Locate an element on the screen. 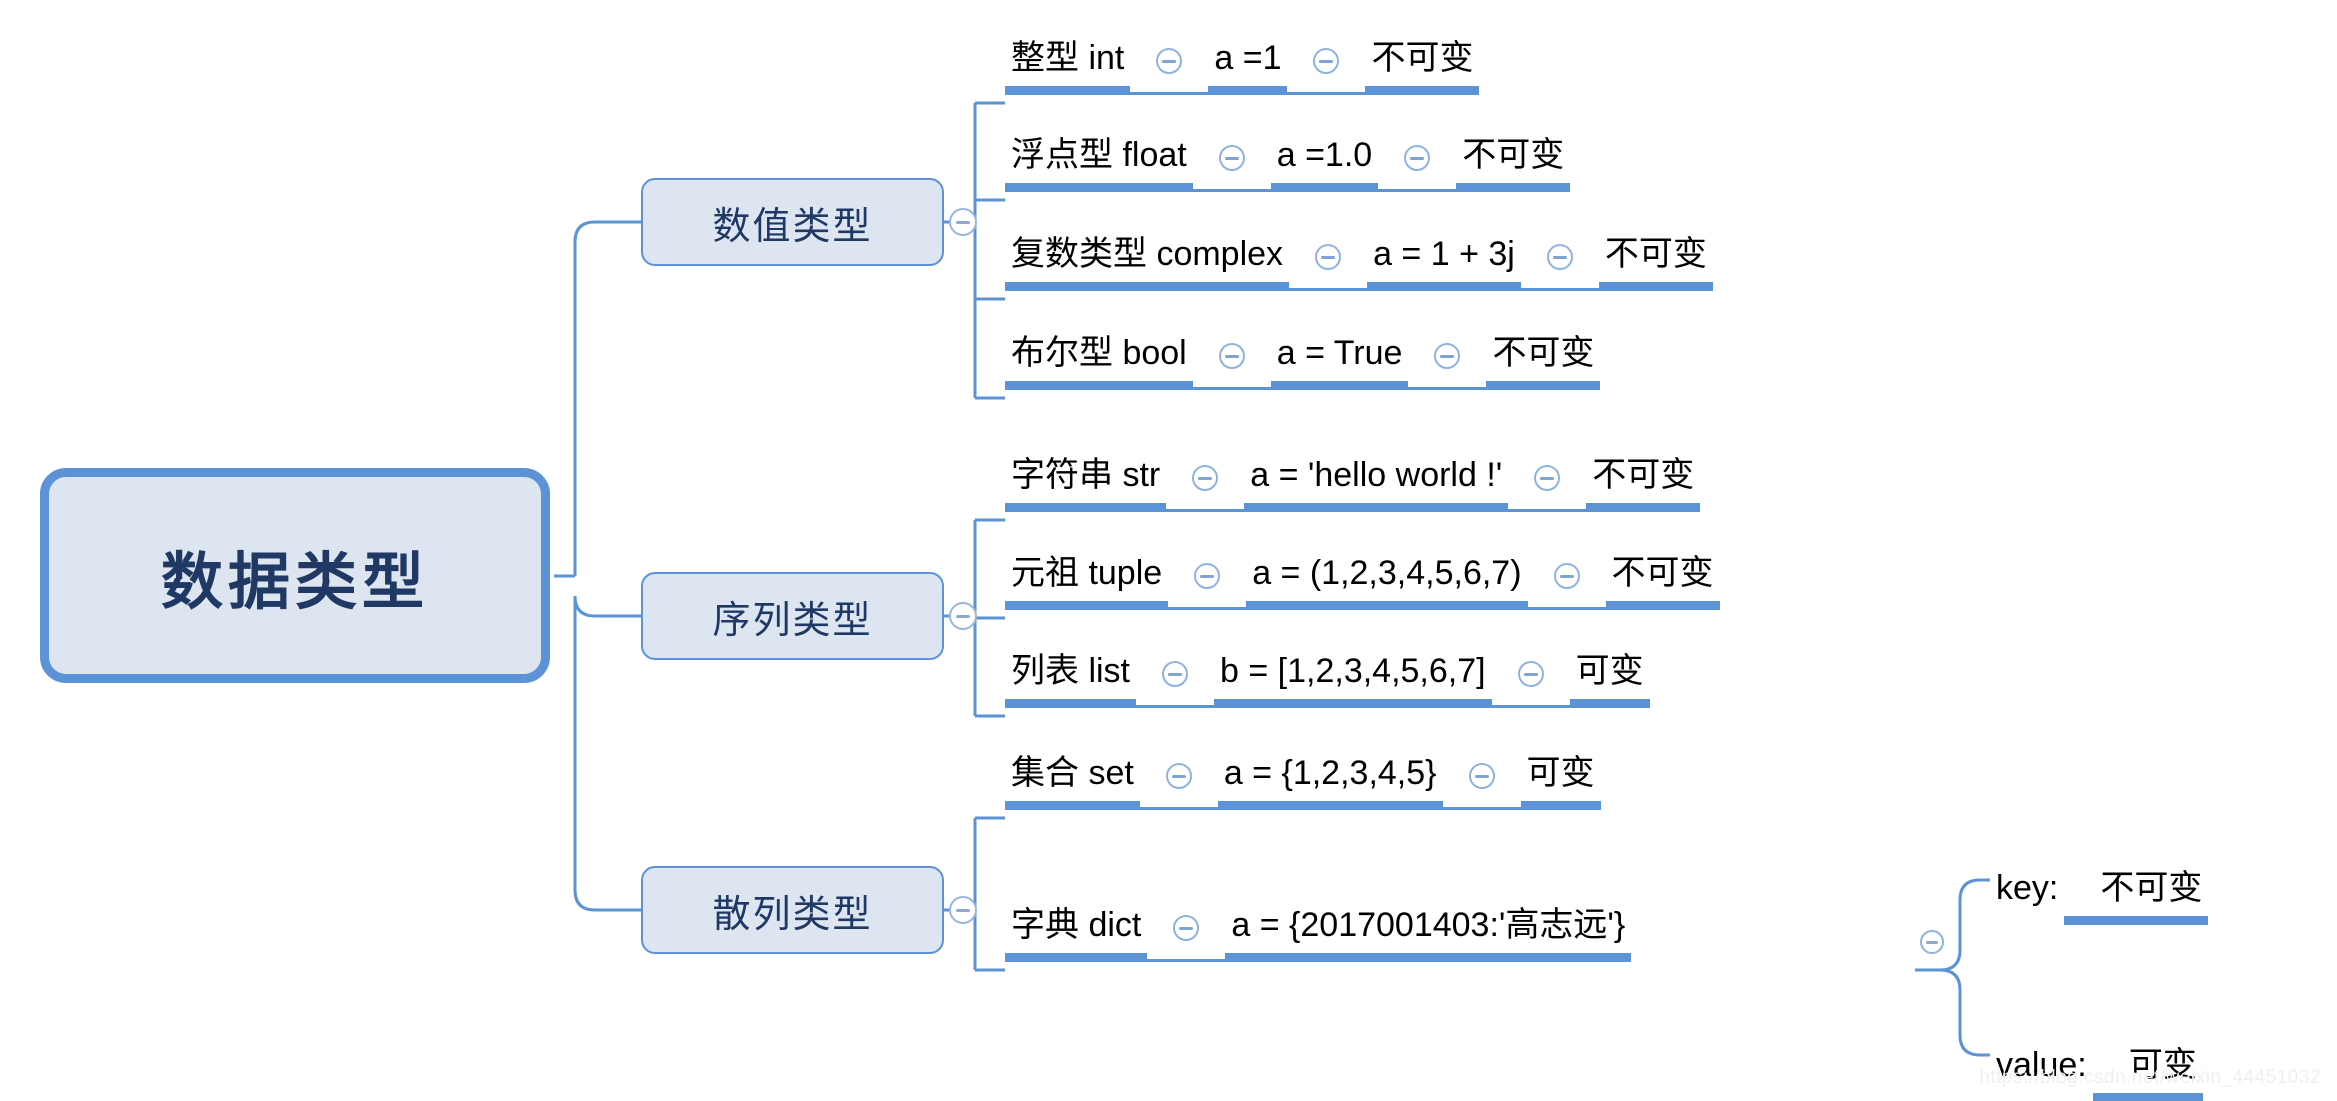  leaf-example-segment: a = True is located at coordinates (1339, 360).